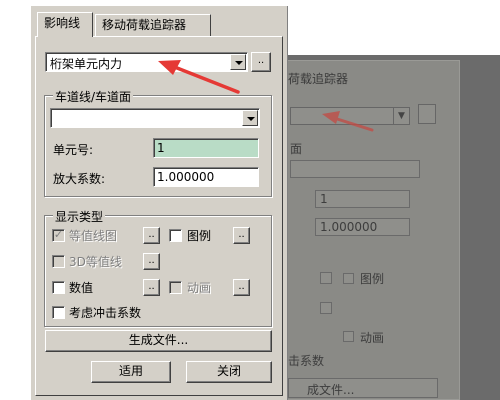 The width and height of the screenshot is (500, 400). I want to click on tab-influence-line: 影响线, so click(65, 24).